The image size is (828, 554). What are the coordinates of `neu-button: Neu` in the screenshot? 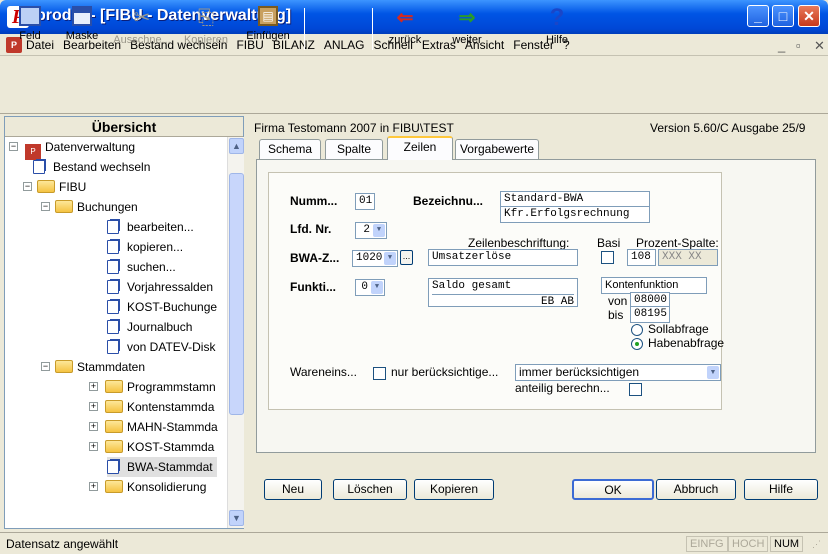 It's located at (293, 489).